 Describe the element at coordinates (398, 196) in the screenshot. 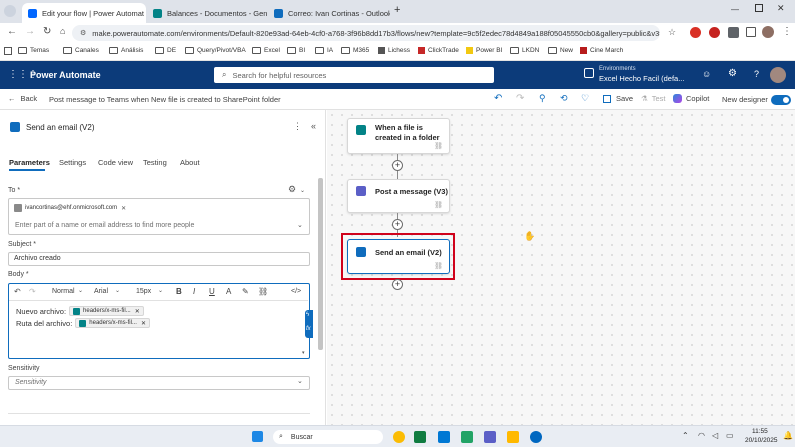

I see `flow-step-teams: Post a message (V3) ⛓` at that location.